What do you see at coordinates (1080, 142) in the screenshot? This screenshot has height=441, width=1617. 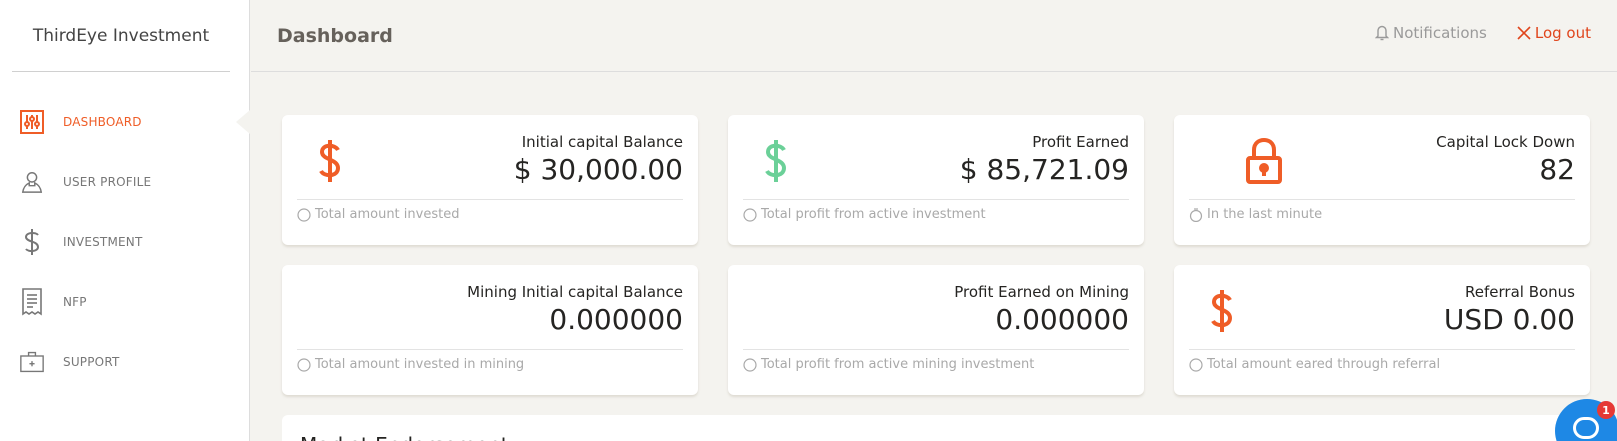 I see `stat-label: Profit Earned` at bounding box center [1080, 142].